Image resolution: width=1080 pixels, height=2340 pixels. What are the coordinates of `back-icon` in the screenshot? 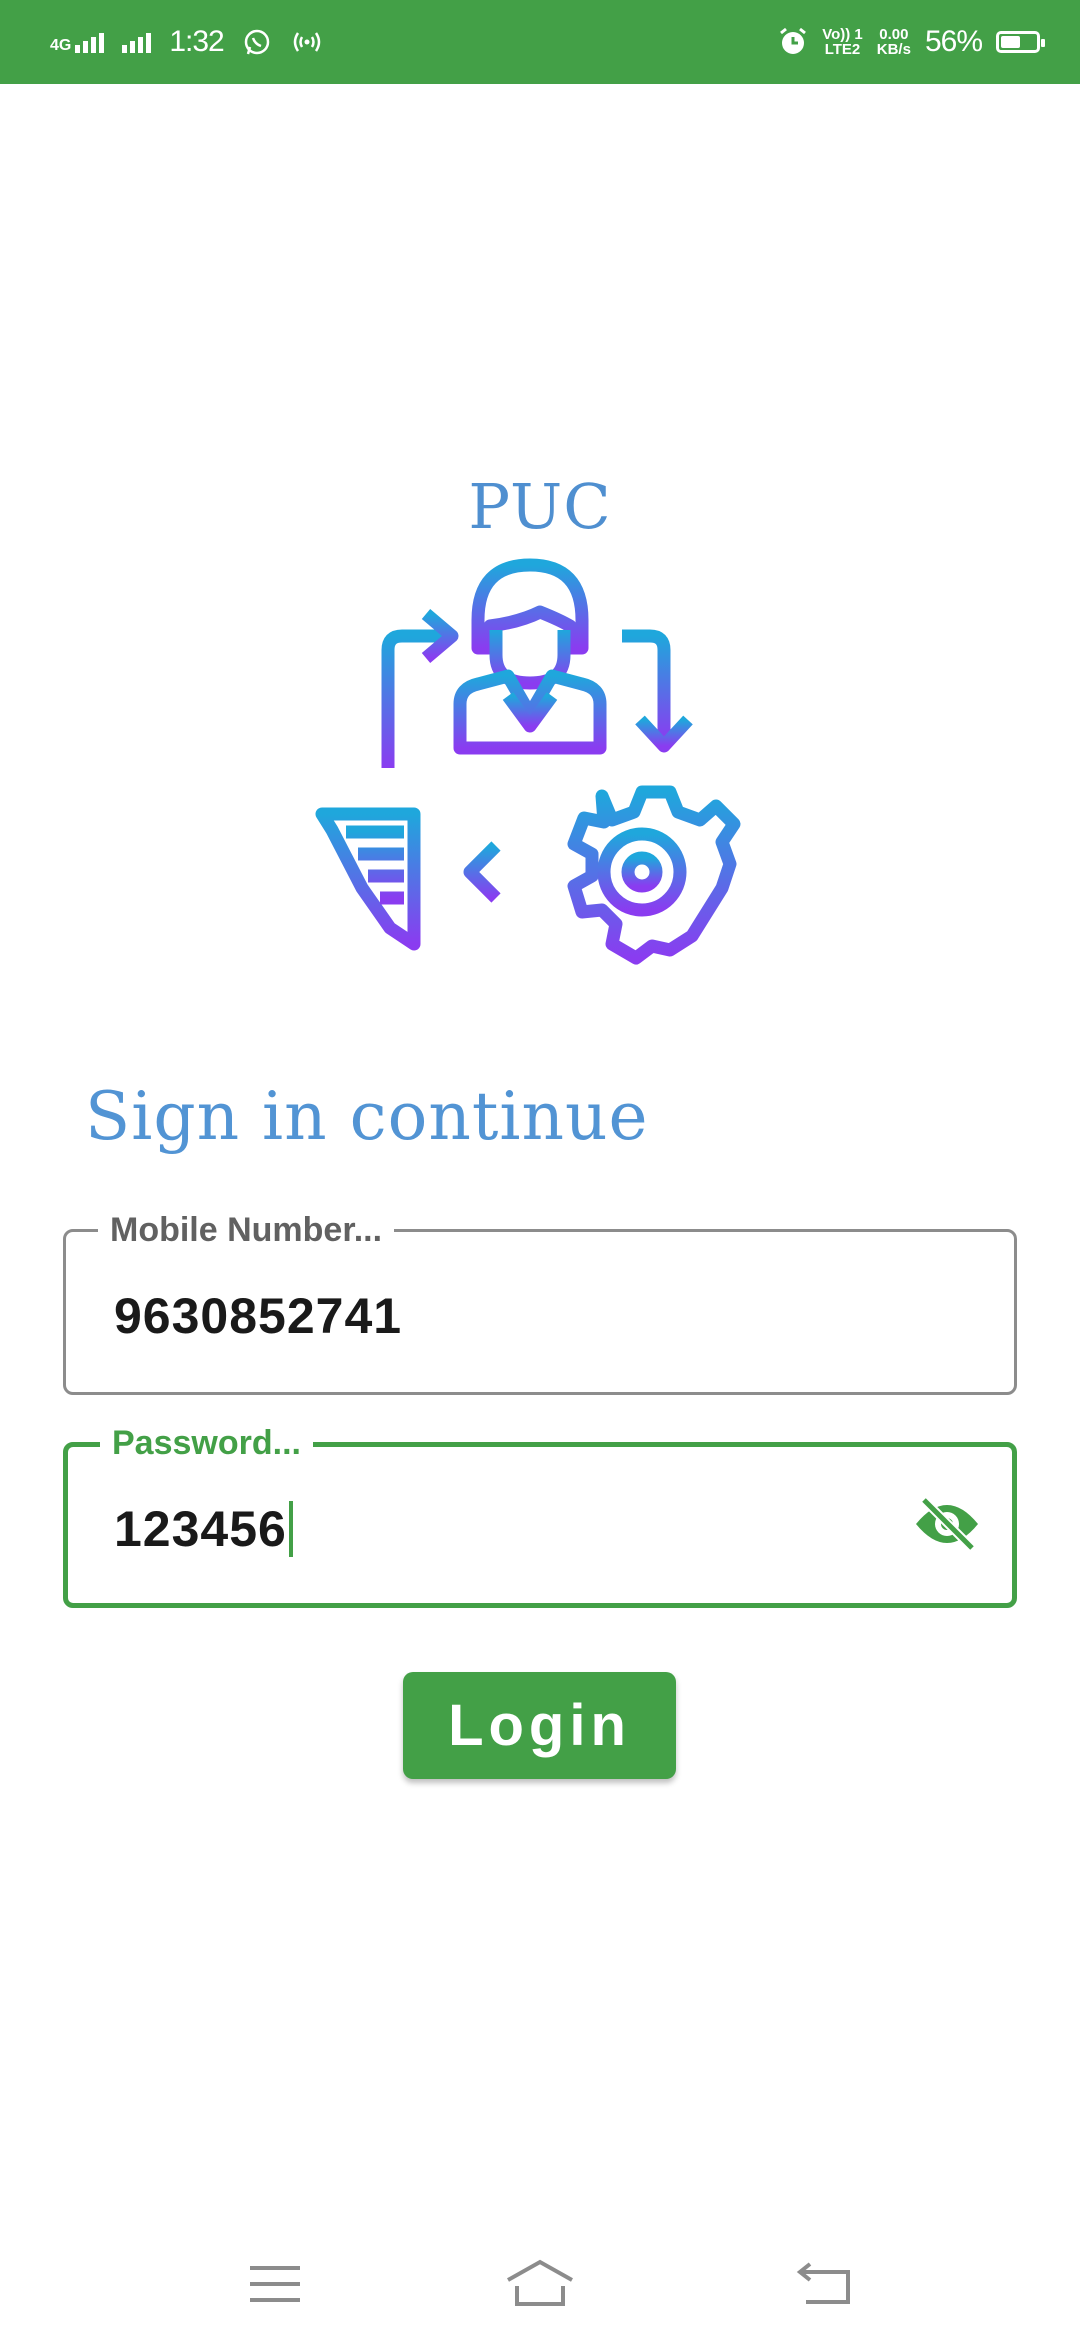 It's located at (825, 2284).